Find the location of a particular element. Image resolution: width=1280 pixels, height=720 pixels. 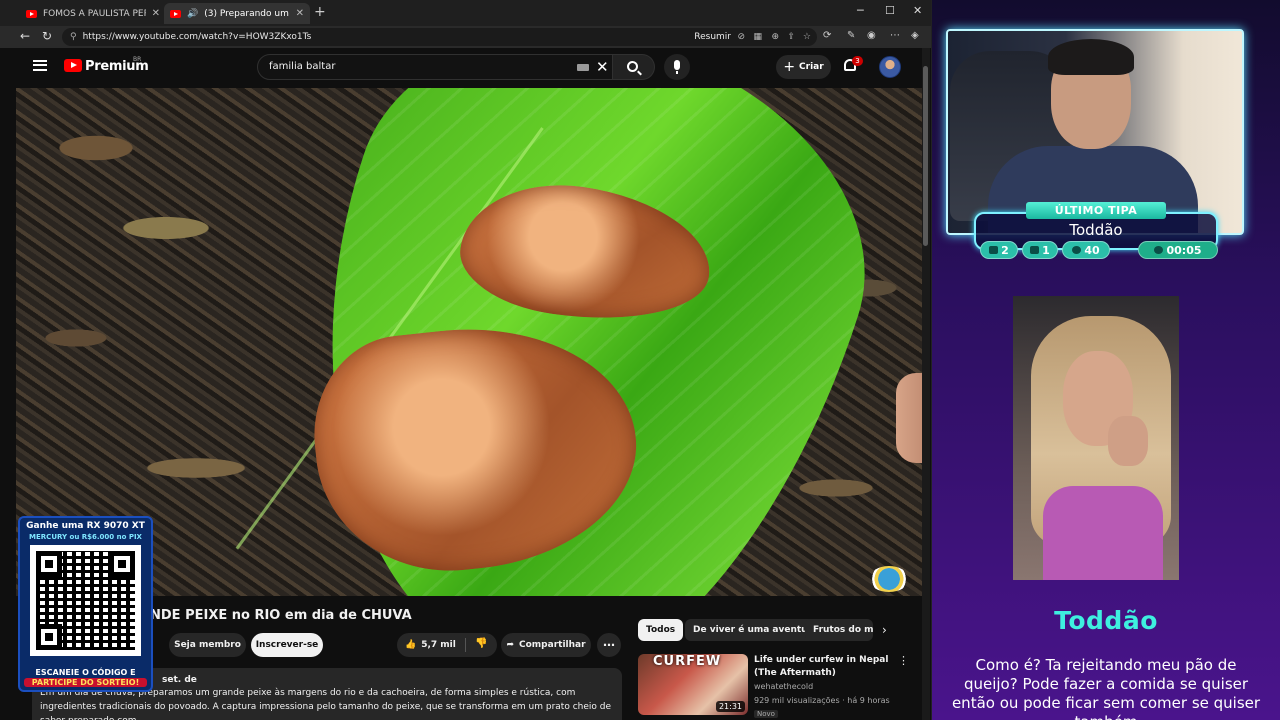

new-tab-icon: + is located at coordinates (320, 12).